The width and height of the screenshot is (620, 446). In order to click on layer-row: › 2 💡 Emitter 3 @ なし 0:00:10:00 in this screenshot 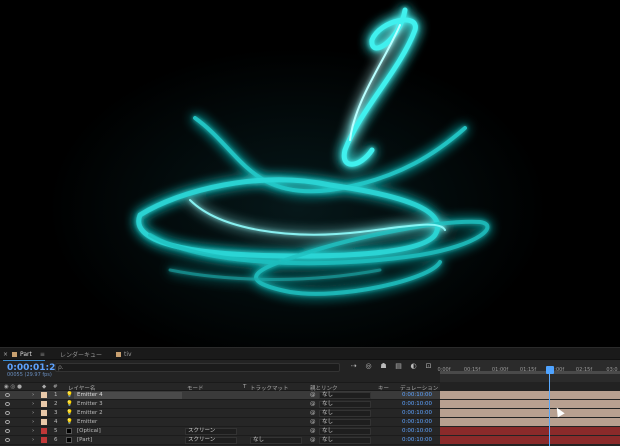, I will do `click(220, 404)`.